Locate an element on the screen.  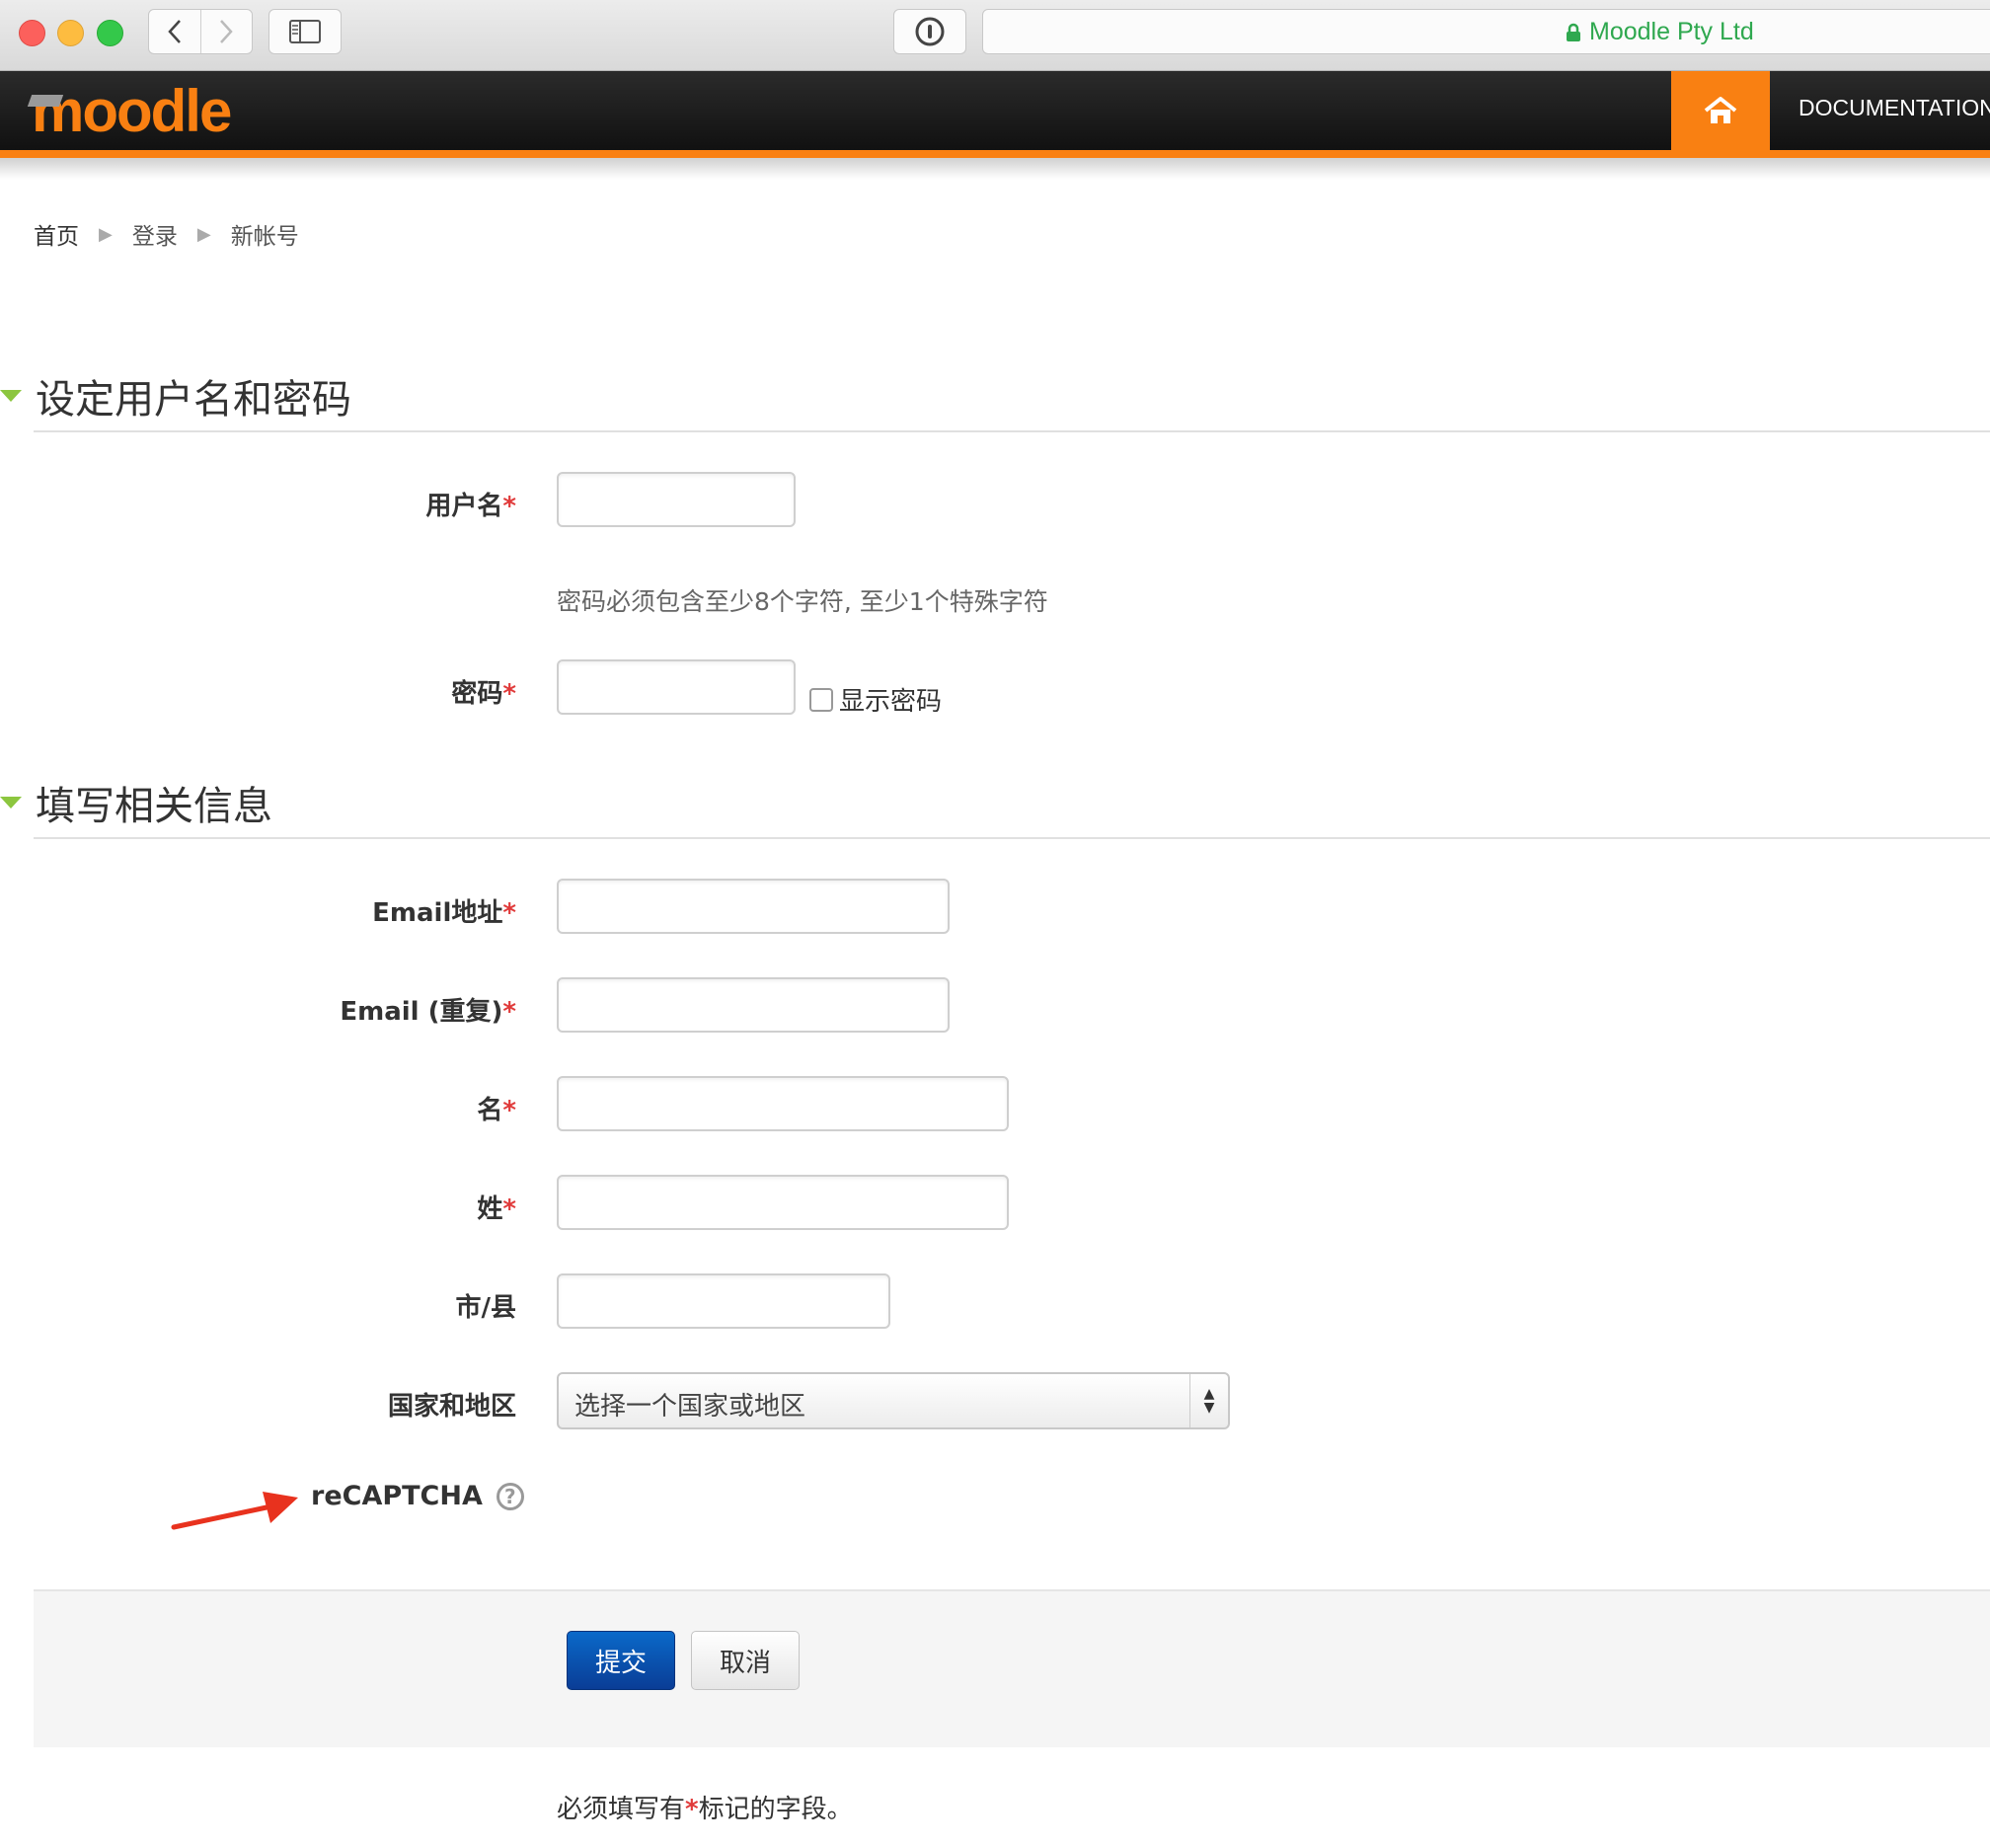
email-input is located at coordinates (753, 906).